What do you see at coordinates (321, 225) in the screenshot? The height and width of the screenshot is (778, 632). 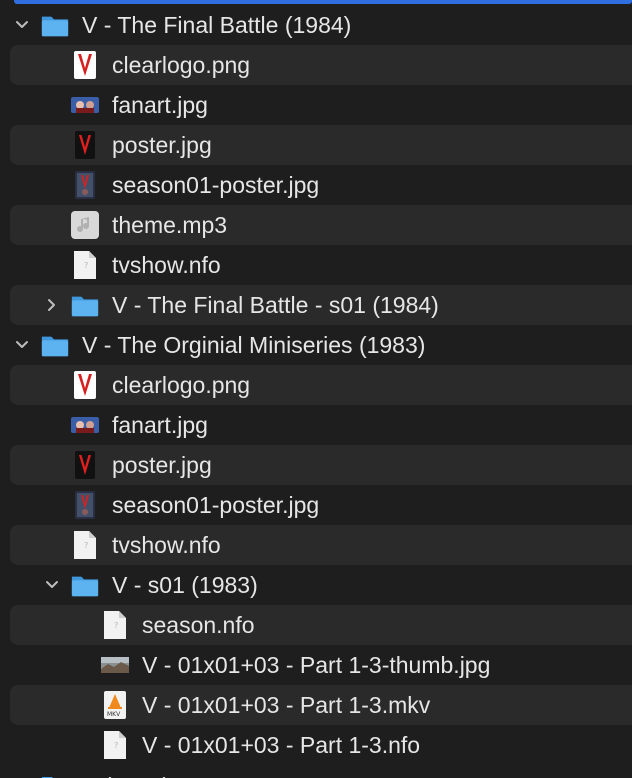 I see `file-row: theme.mp3` at bounding box center [321, 225].